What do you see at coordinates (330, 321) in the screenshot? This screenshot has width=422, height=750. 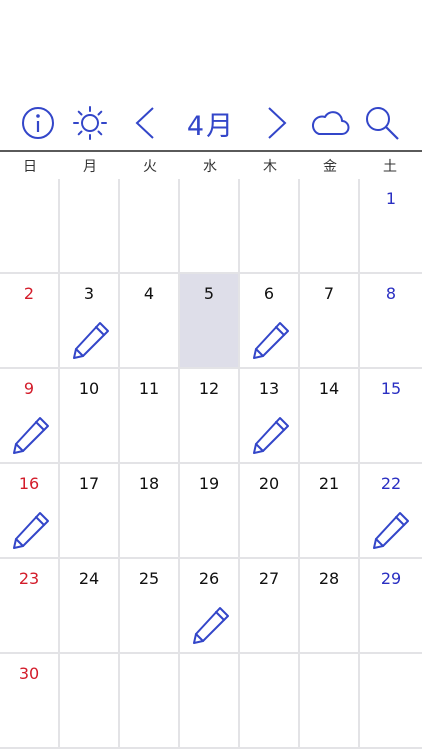 I see `day-cell-7: 7` at bounding box center [330, 321].